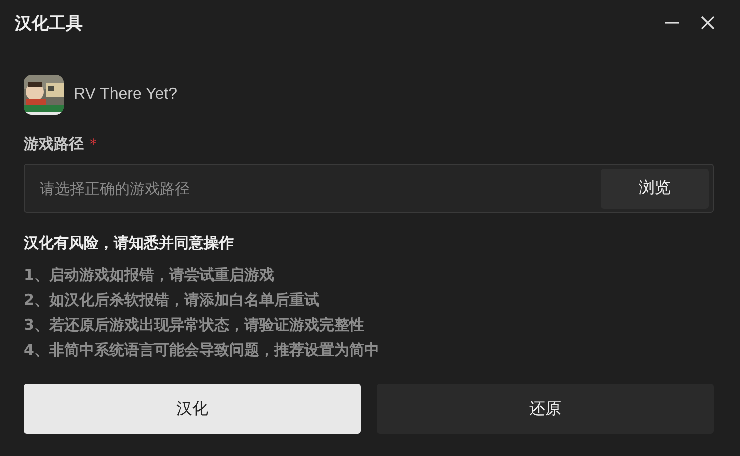 This screenshot has width=740, height=456. What do you see at coordinates (195, 325) in the screenshot?
I see `warning-item: 3、若还原后游戏出现异常状态，请验证游戏完整性` at bounding box center [195, 325].